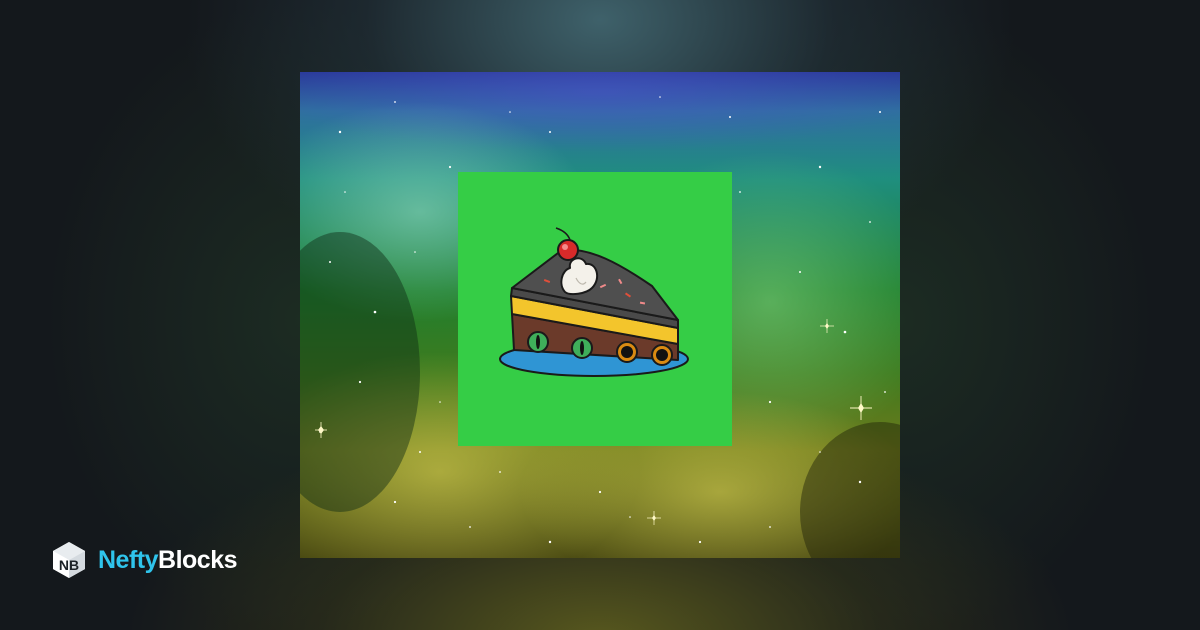  I want to click on svg-text: NB, so click(69, 565).